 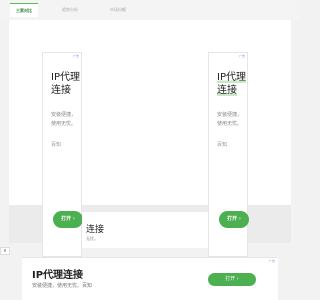 I want to click on bottom-banner-ad: 广告 IP代理连接 安装便捷，使用无忧。百知 打开 ›, so click(x=150, y=278).